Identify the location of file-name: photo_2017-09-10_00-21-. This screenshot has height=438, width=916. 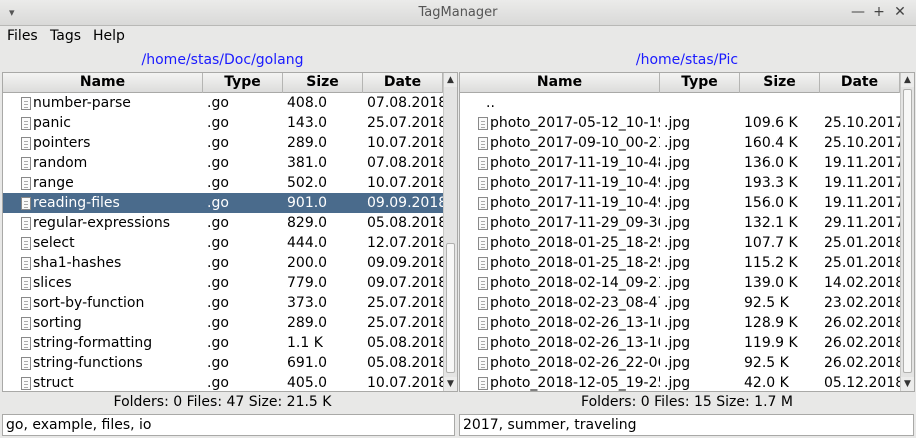
(575, 143).